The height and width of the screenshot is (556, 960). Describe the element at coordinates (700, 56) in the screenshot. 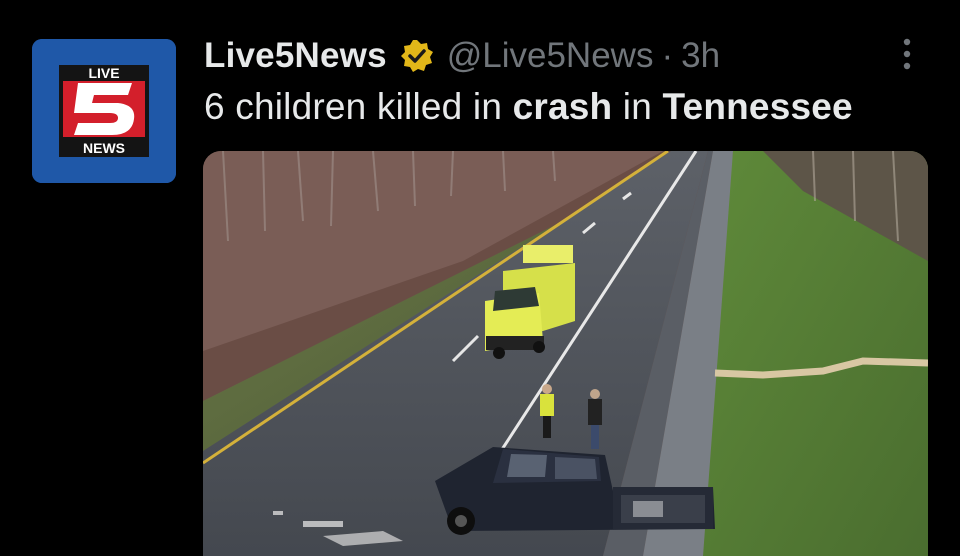

I see `timestamp: 3h` at that location.